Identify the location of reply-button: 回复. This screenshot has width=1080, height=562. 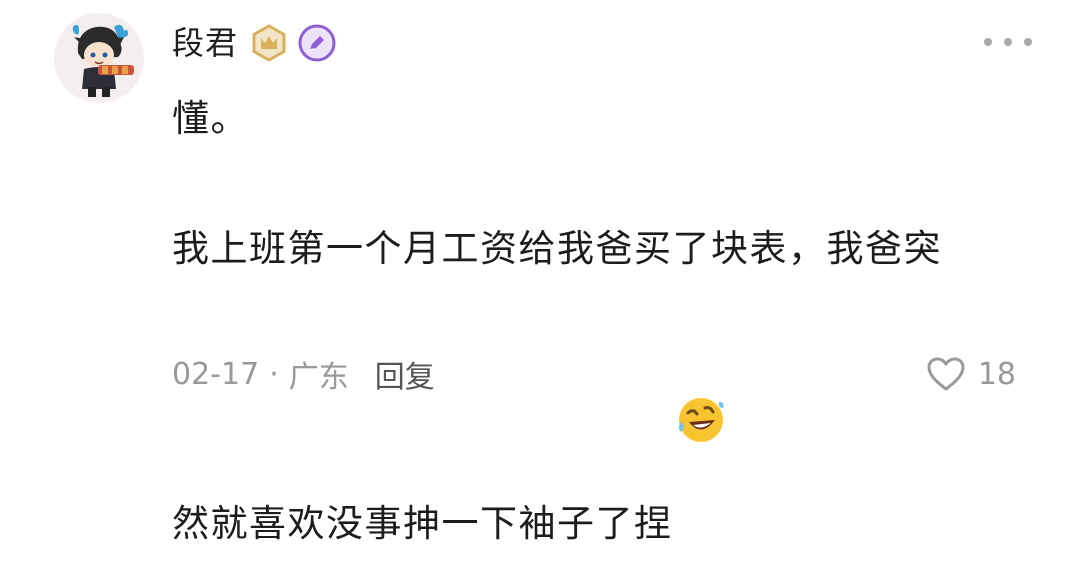
(405, 374).